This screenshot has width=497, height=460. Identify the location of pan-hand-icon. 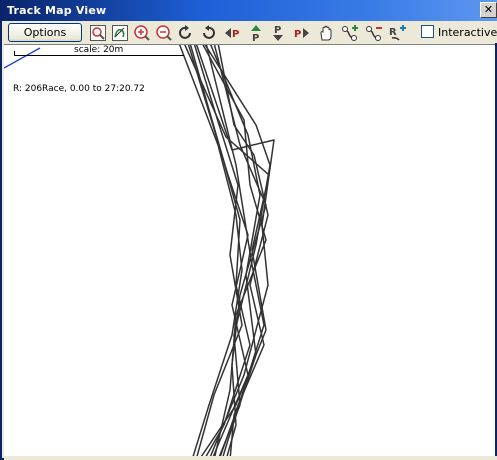
(326, 33).